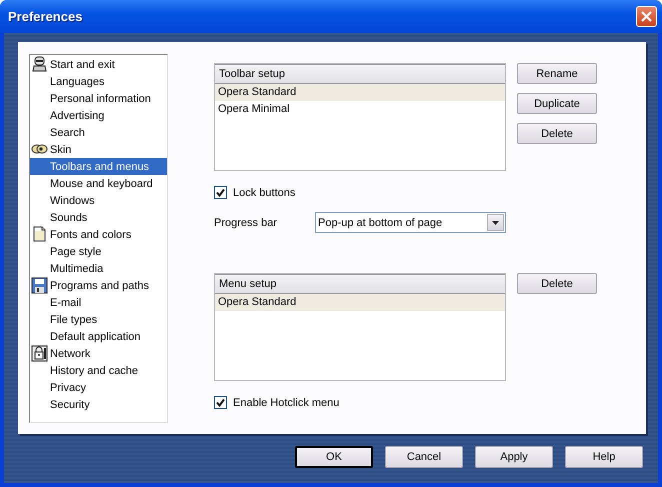  What do you see at coordinates (98, 217) in the screenshot?
I see `sidebar-item: Sounds` at bounding box center [98, 217].